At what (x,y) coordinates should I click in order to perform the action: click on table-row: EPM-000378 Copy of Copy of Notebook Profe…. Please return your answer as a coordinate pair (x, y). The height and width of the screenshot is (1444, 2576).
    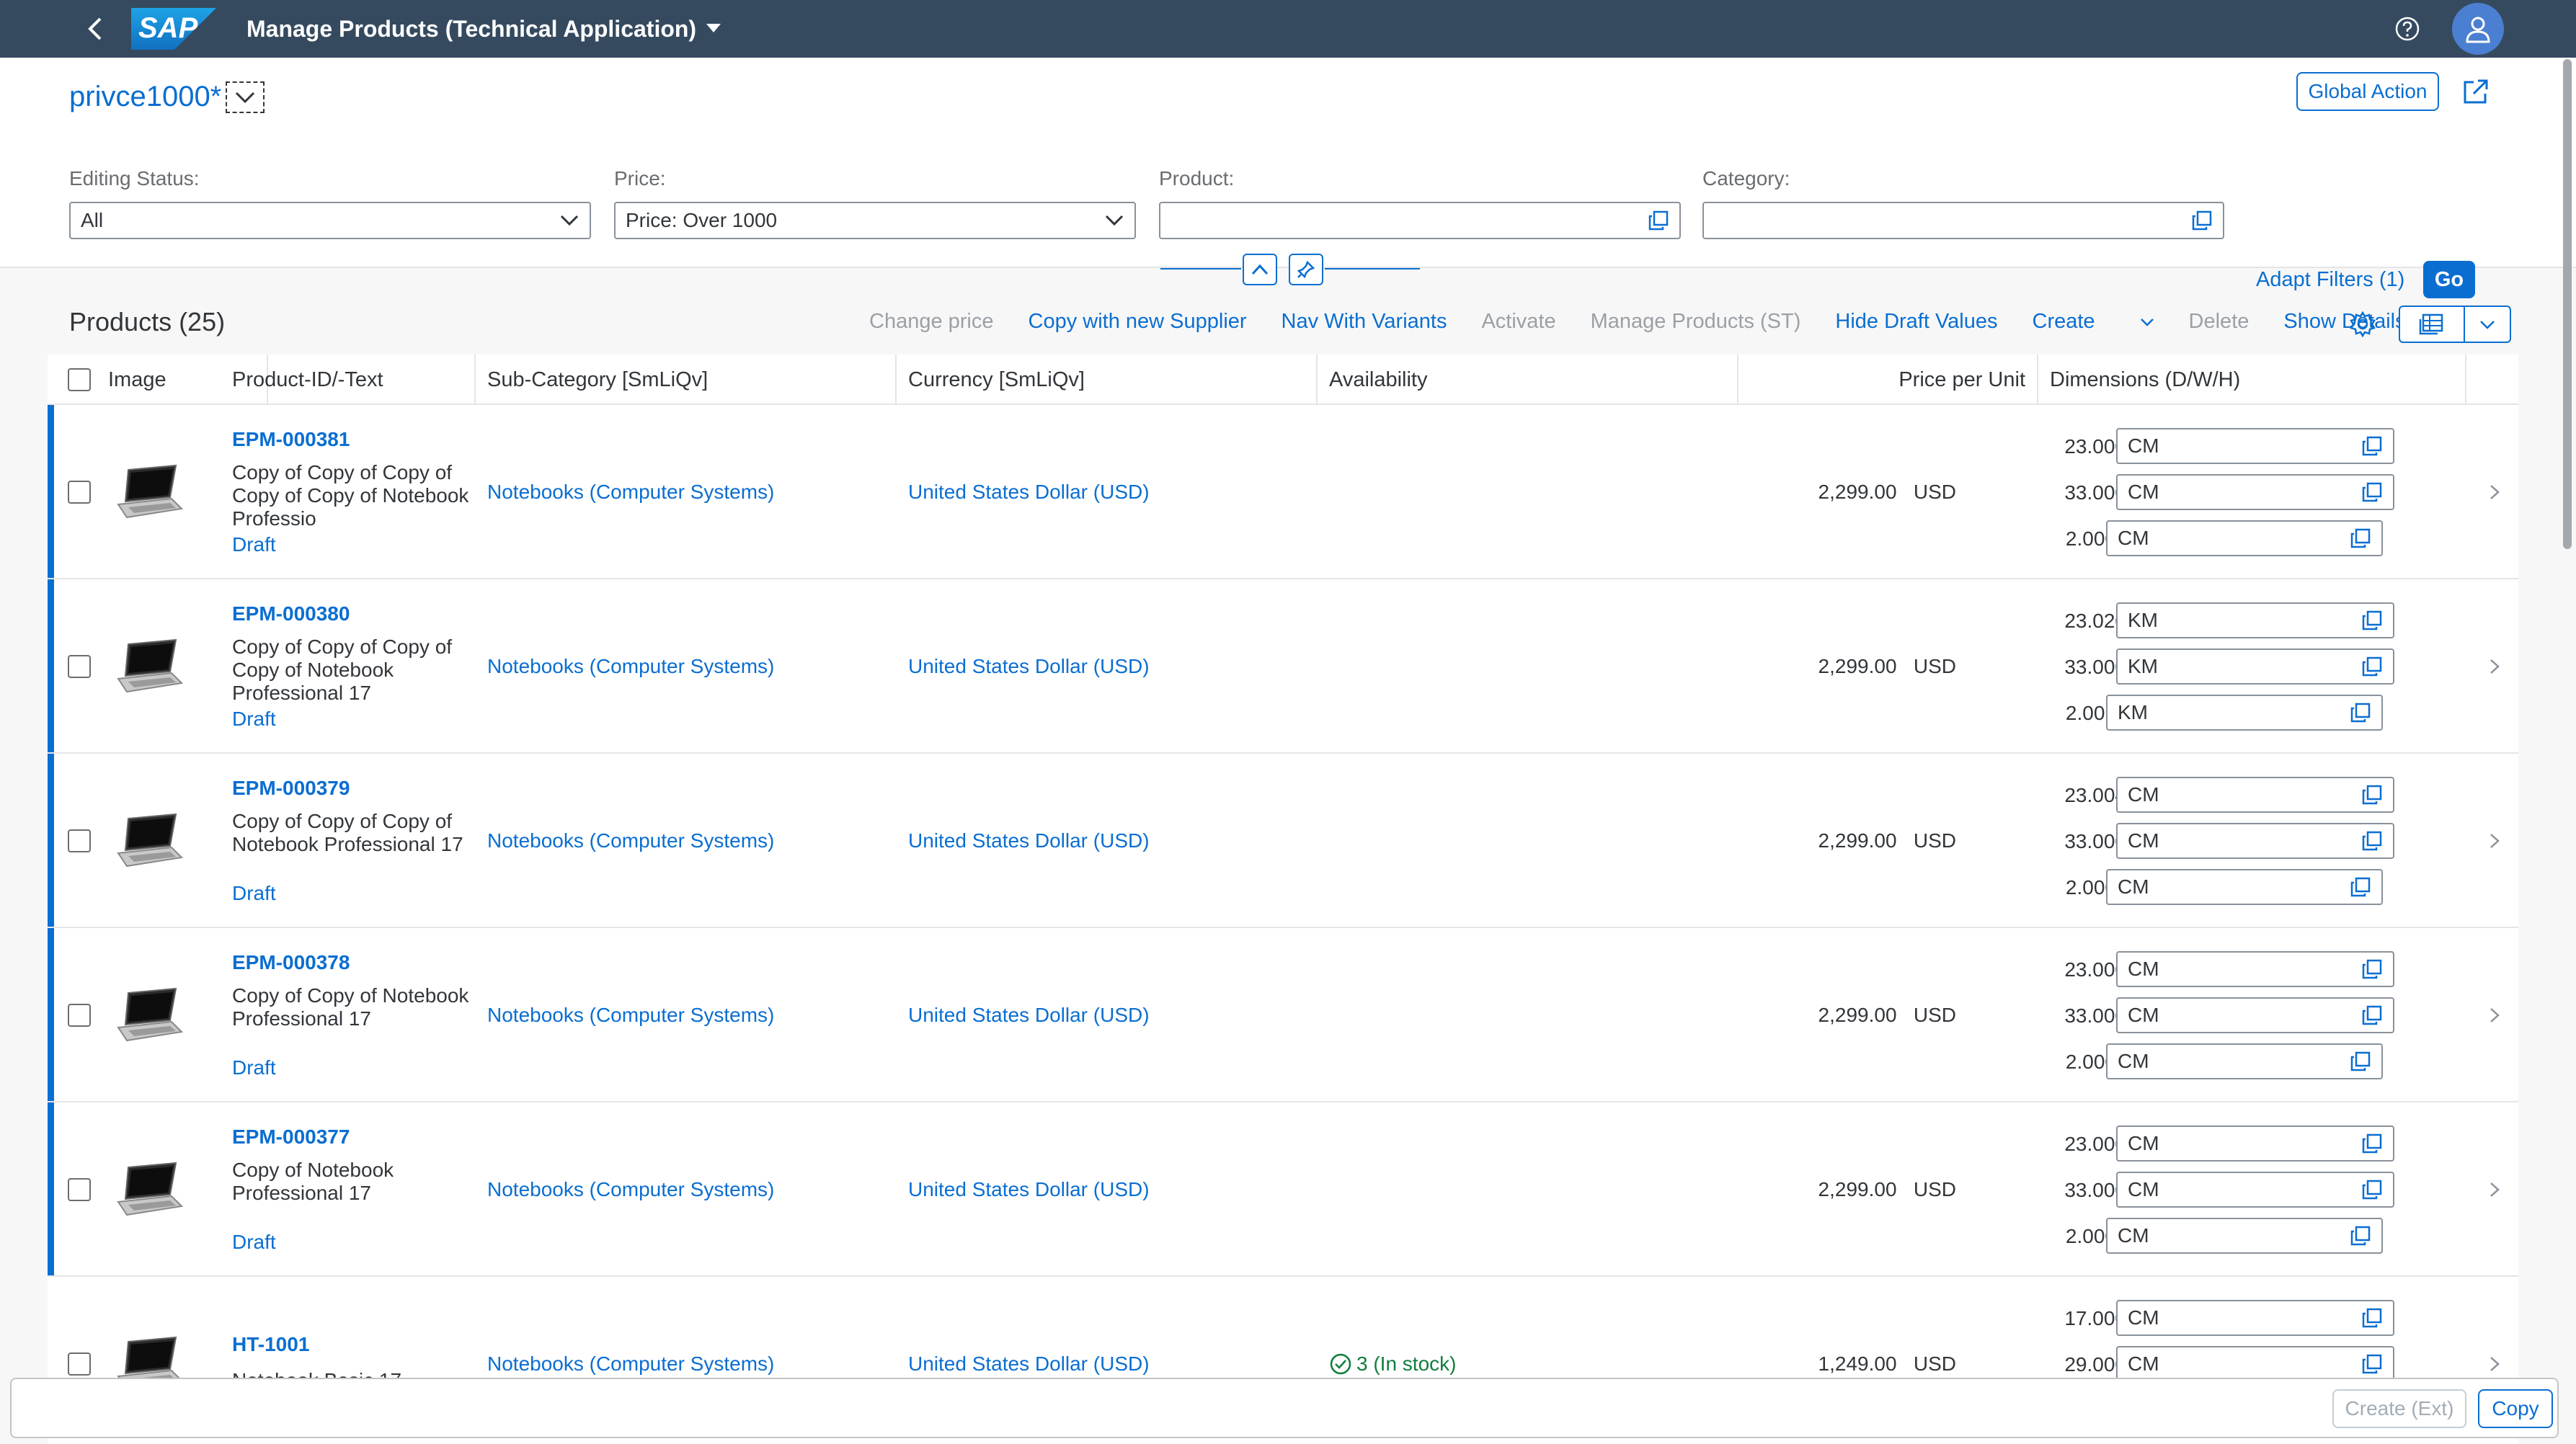
    Looking at the image, I should click on (1283, 1015).